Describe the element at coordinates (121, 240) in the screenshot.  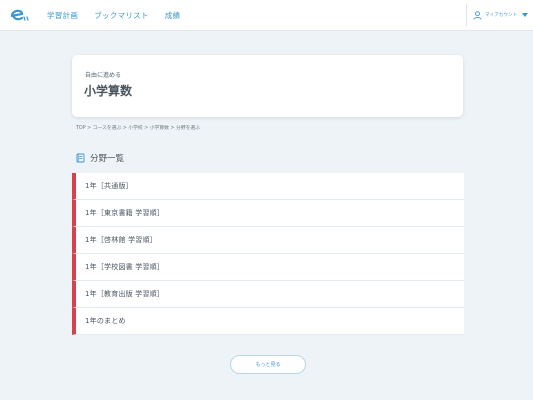
I see `list-item-label: 1年［啓林館 学習順］` at that location.